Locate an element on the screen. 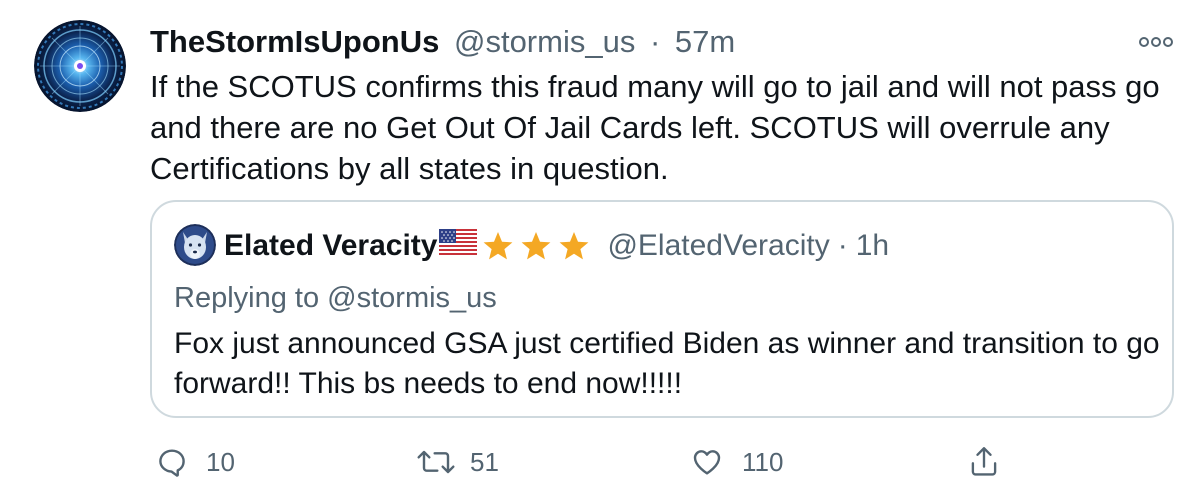 This screenshot has width=1200, height=493. replying-to-line: Replying to @stormis_us is located at coordinates (335, 298).